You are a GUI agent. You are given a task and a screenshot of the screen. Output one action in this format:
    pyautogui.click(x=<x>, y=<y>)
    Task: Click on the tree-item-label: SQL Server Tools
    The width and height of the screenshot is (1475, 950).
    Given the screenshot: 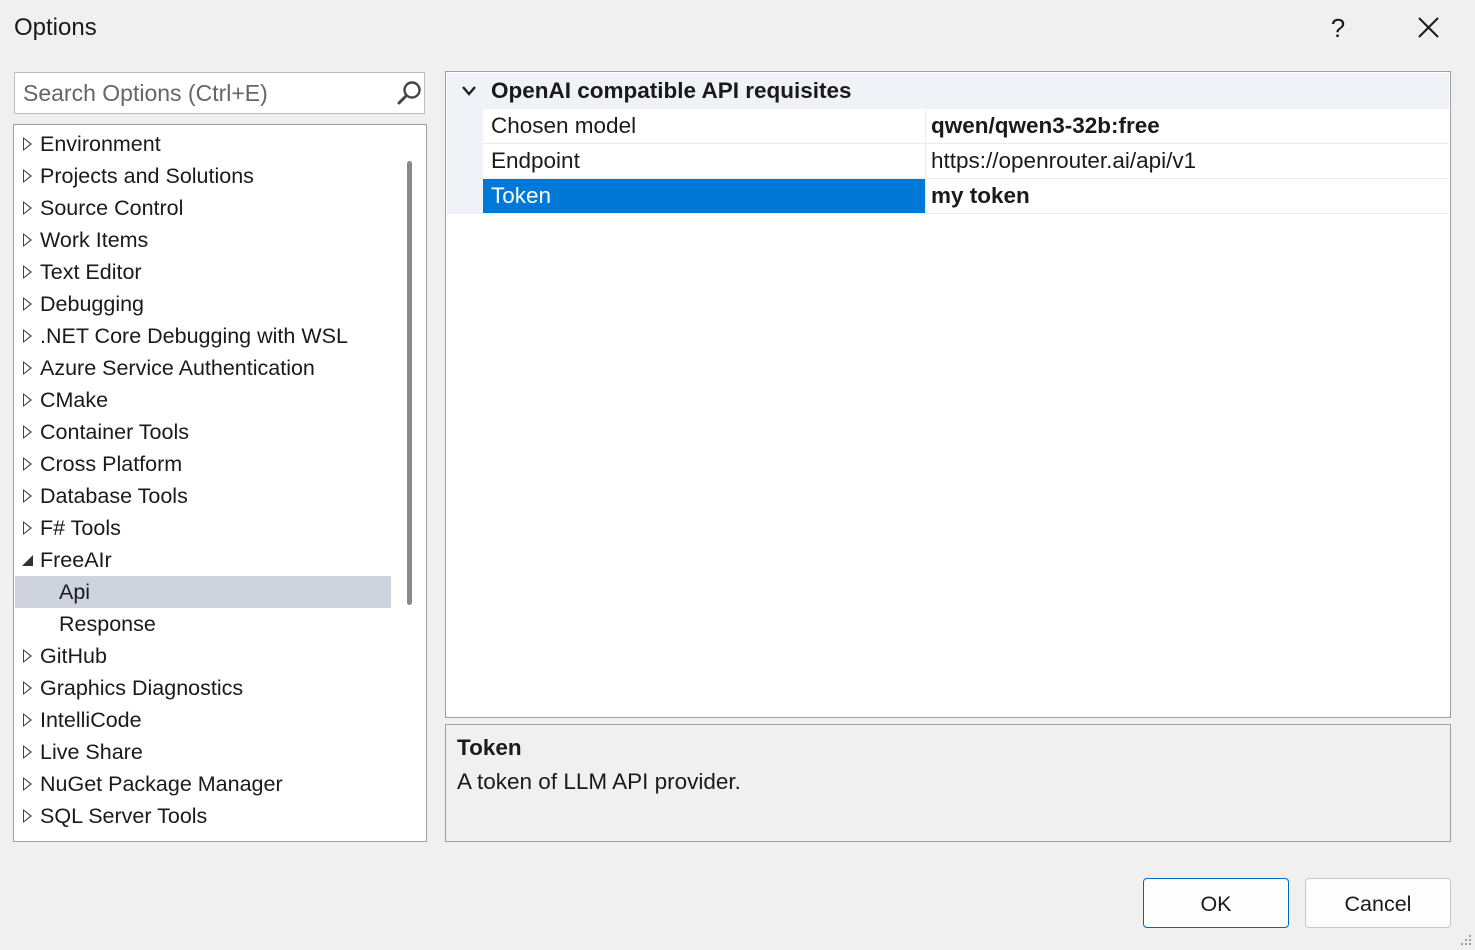 What is the action you would take?
    pyautogui.click(x=124, y=816)
    